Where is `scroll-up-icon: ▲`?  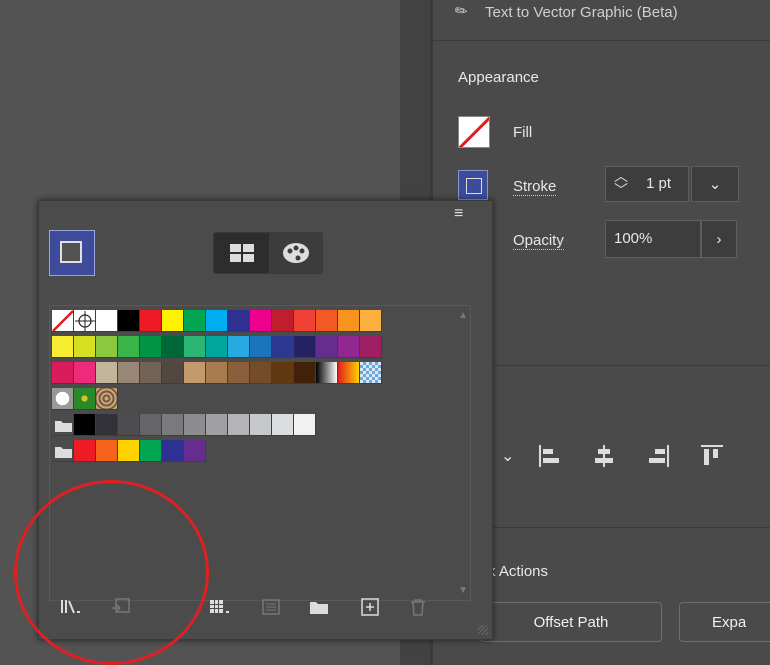 scroll-up-icon: ▲ is located at coordinates (463, 315).